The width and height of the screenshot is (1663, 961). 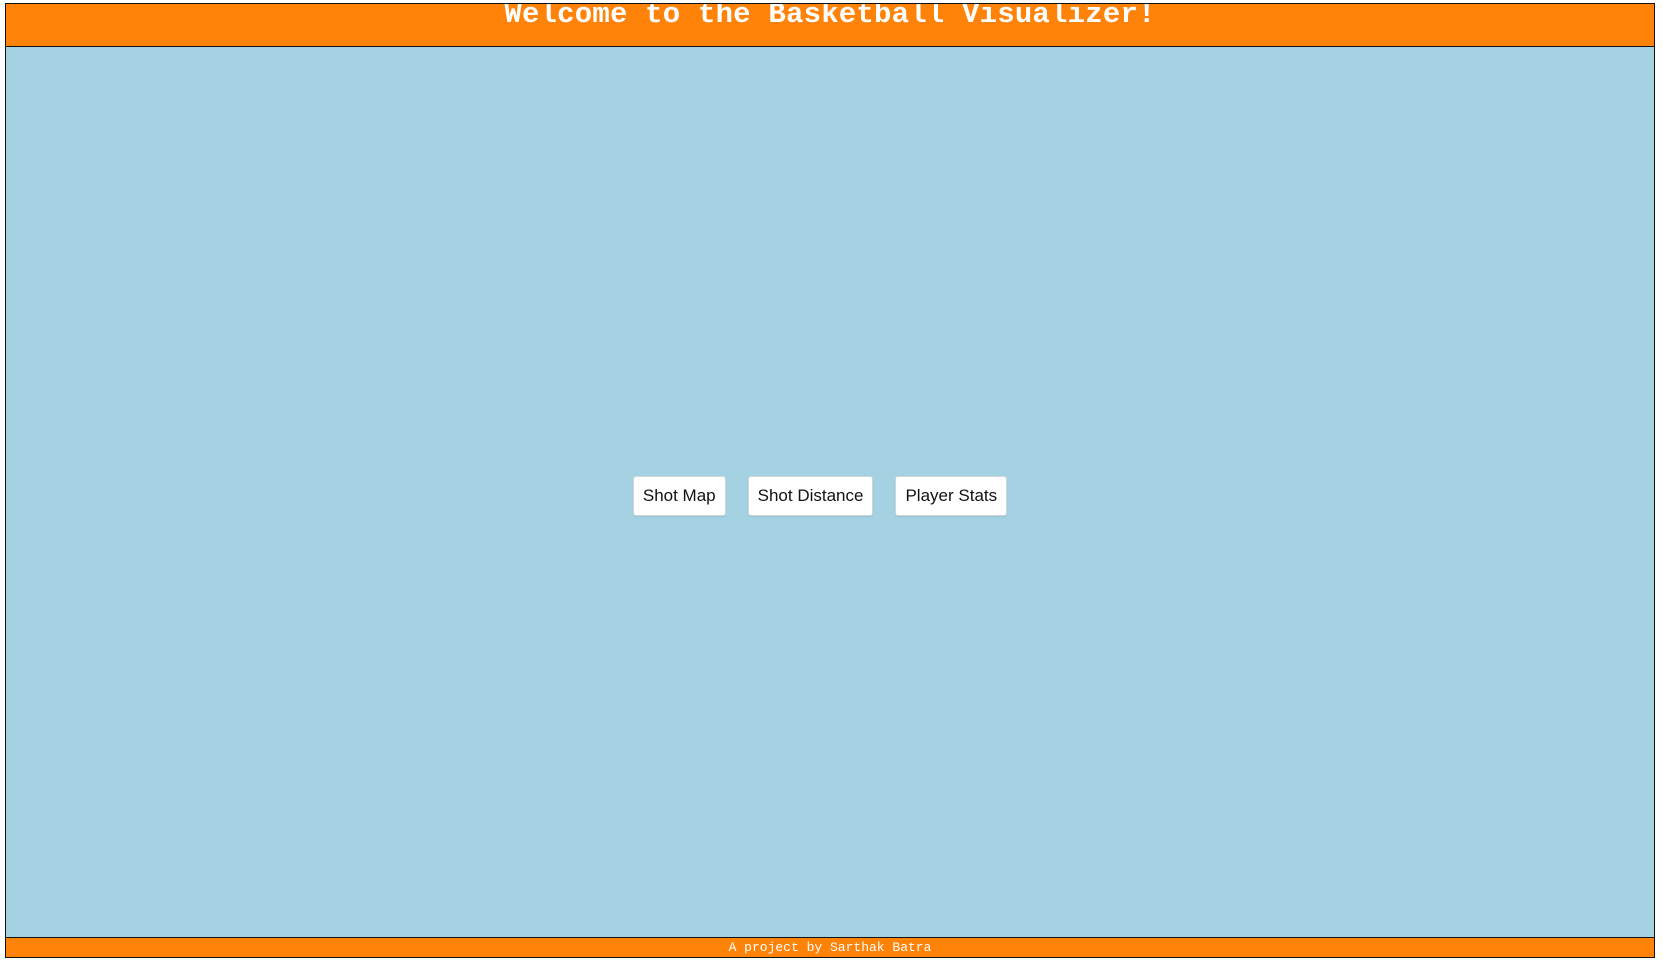 I want to click on footer-bar: A project by Sarthak Batra, so click(x=830, y=947).